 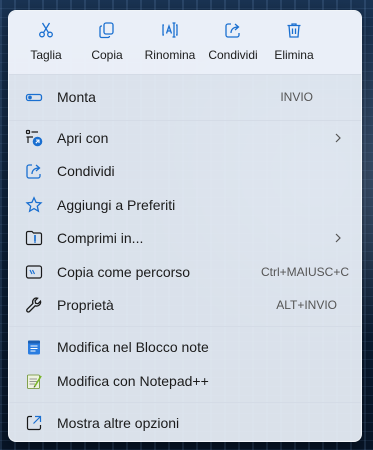 I want to click on menu-item-show-more-options: Mostra altre opzioni, so click(x=186, y=423).